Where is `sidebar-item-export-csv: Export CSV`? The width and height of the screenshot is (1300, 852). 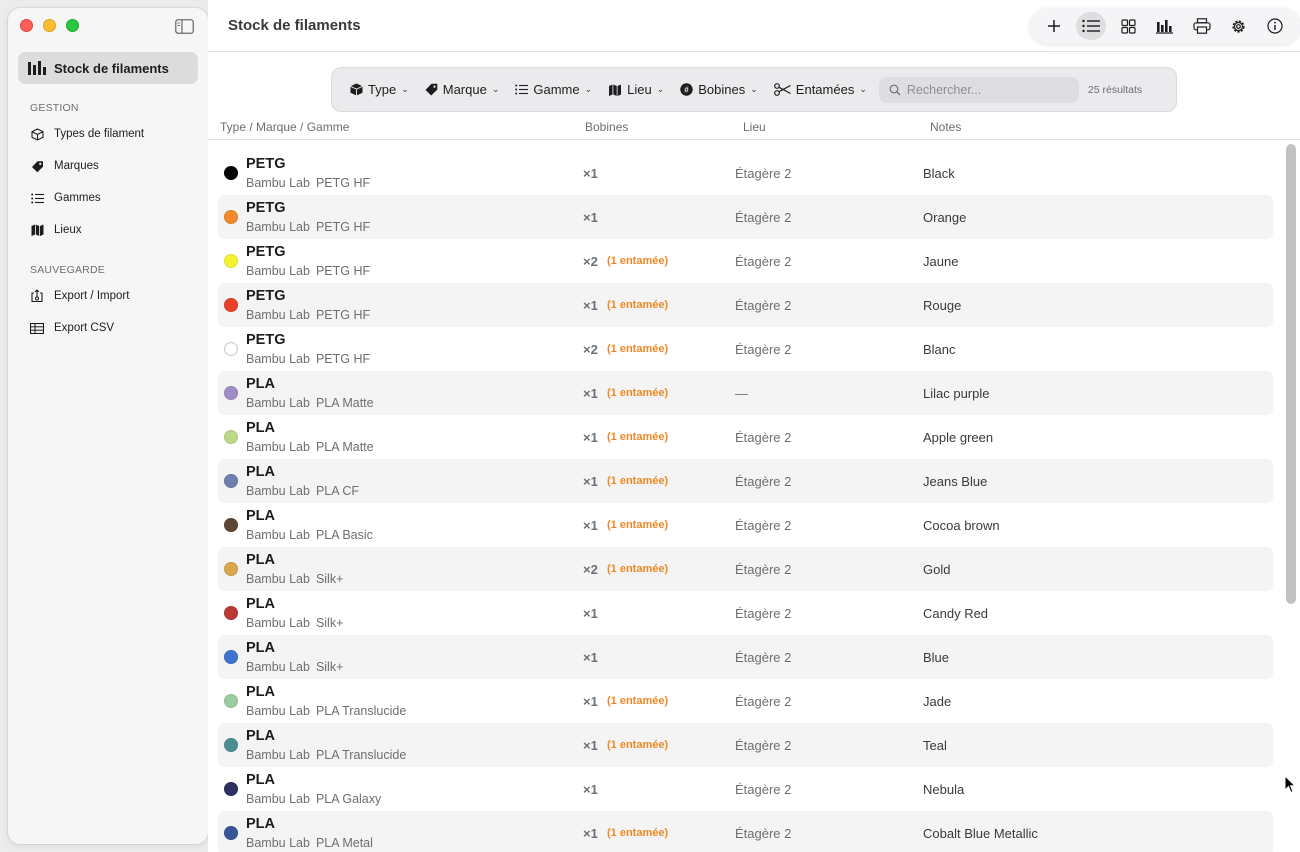
sidebar-item-export-csv: Export CSV is located at coordinates (72, 328).